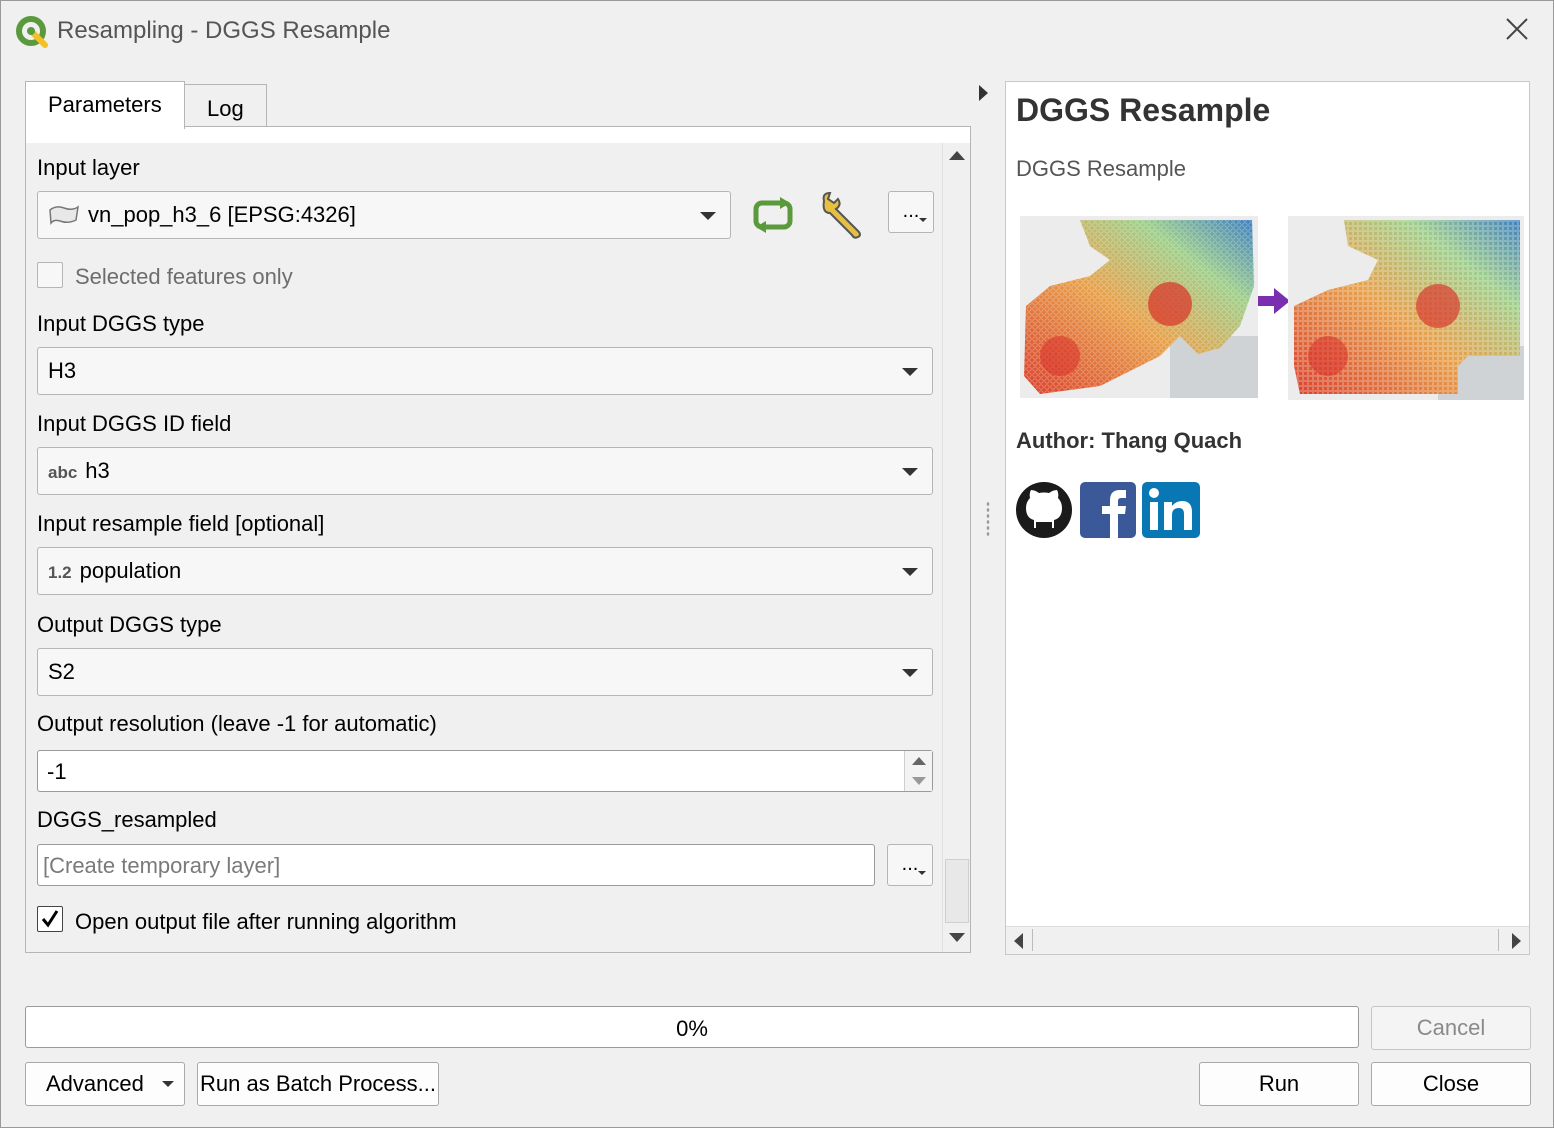 The image size is (1554, 1128). I want to click on scrollbar-thumb, so click(957, 891).